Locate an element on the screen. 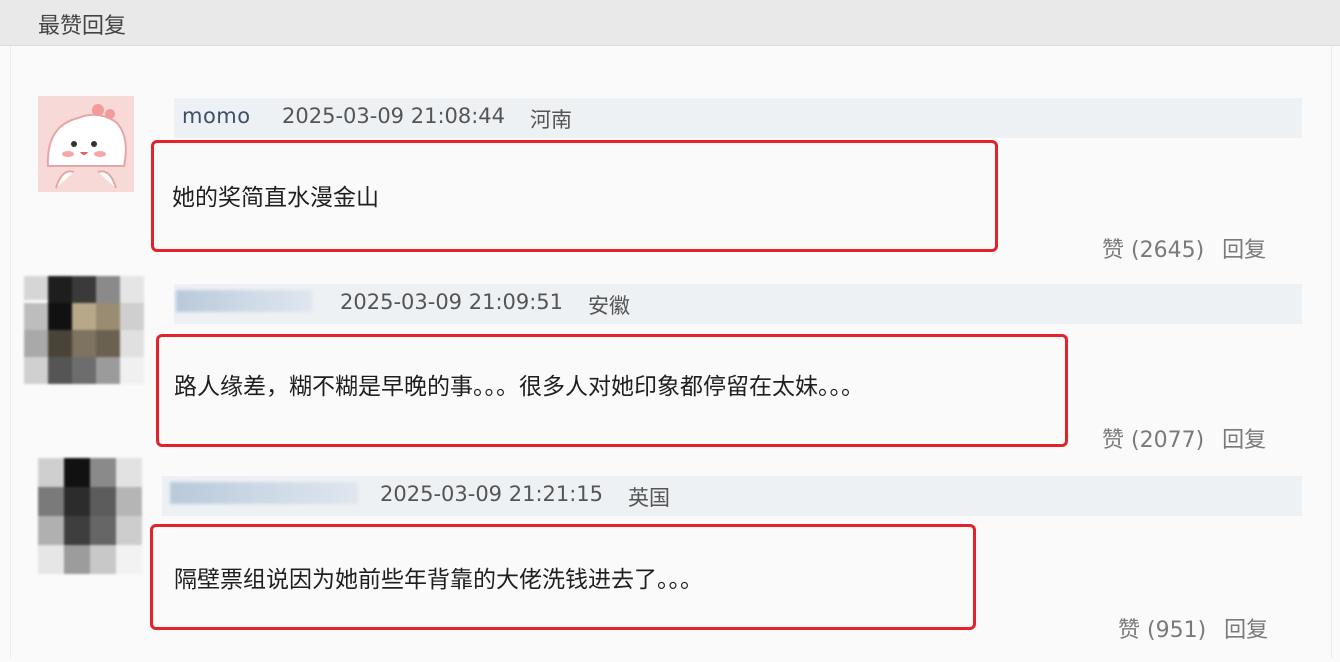  comment-actions: 赞 (951) 回复 is located at coordinates (1193, 628).